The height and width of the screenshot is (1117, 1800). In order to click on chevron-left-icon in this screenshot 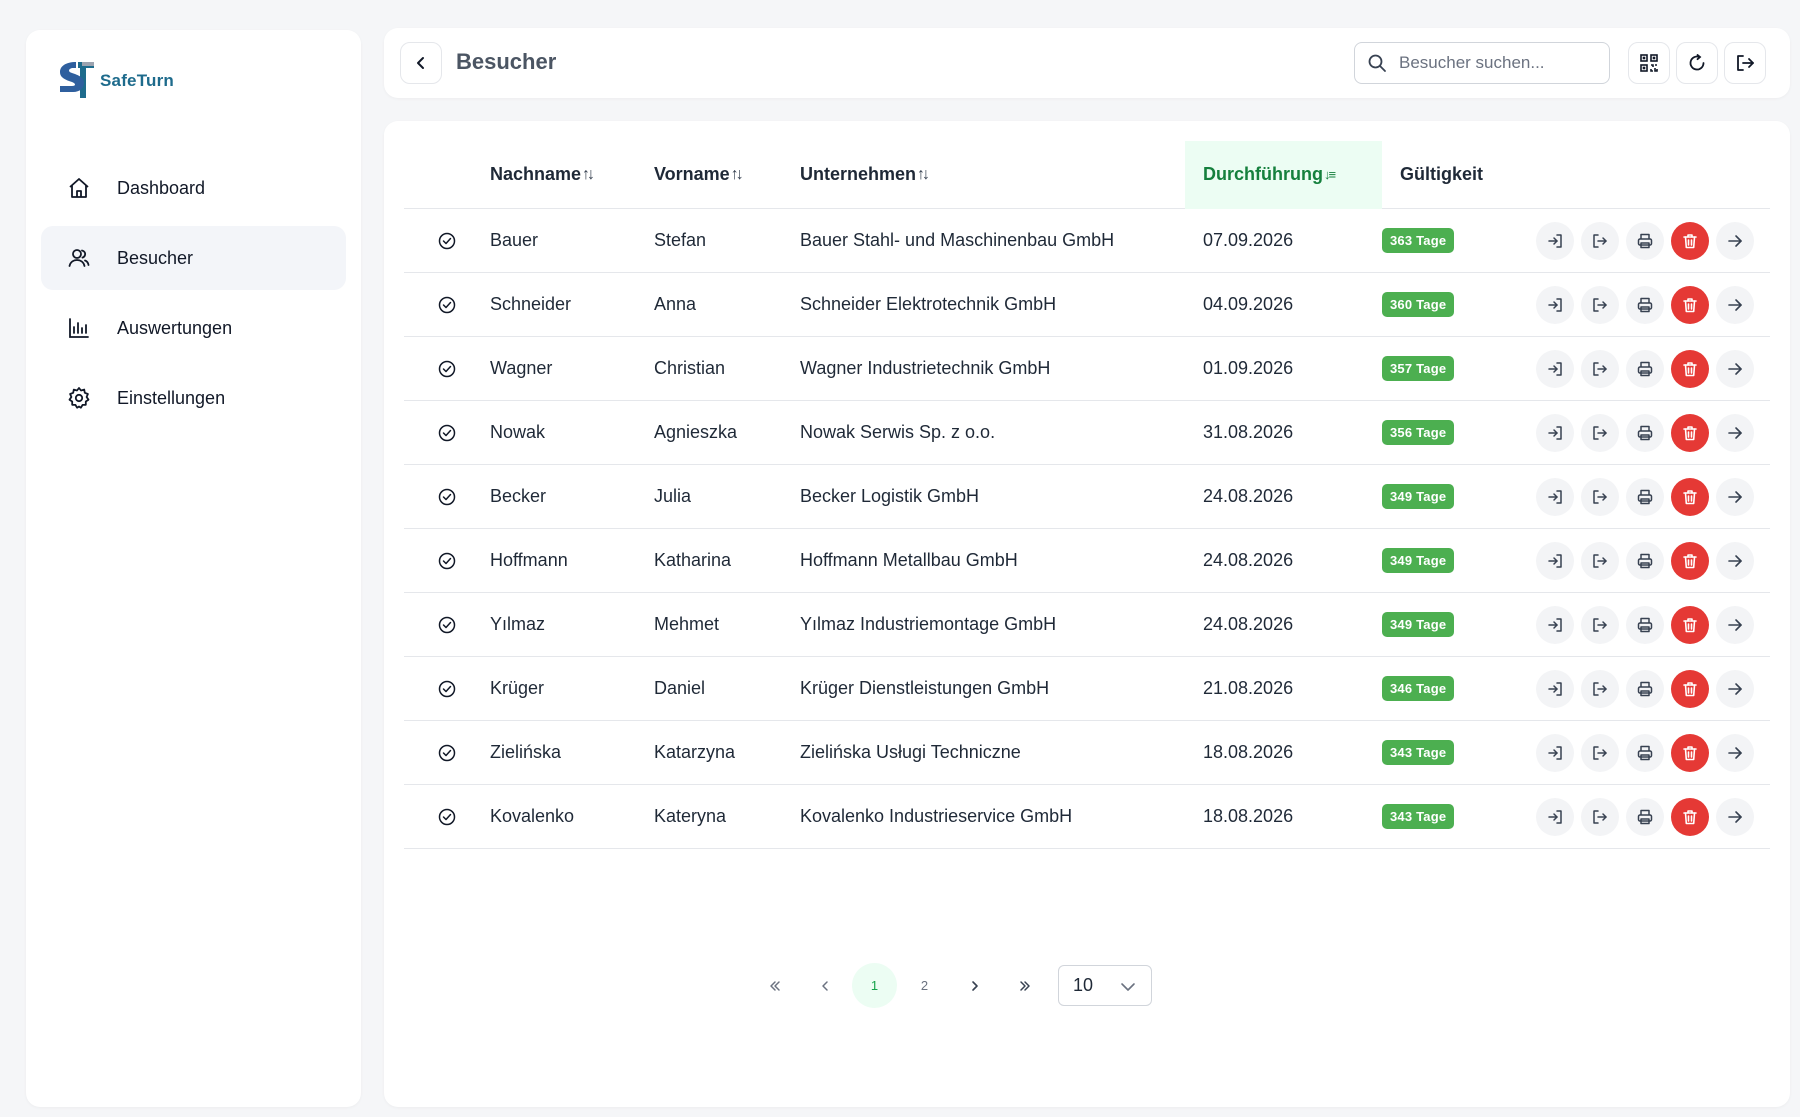, I will do `click(420, 63)`.